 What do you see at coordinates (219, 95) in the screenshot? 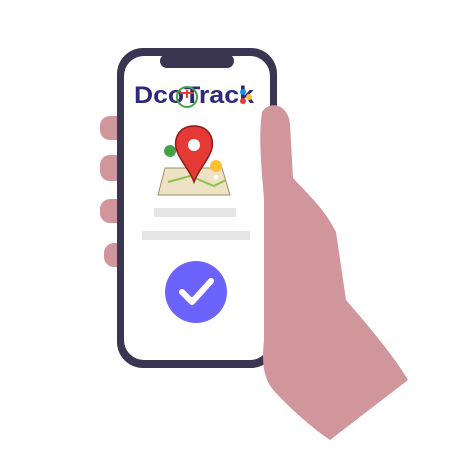
I see `logo-text-suffix: Track` at bounding box center [219, 95].